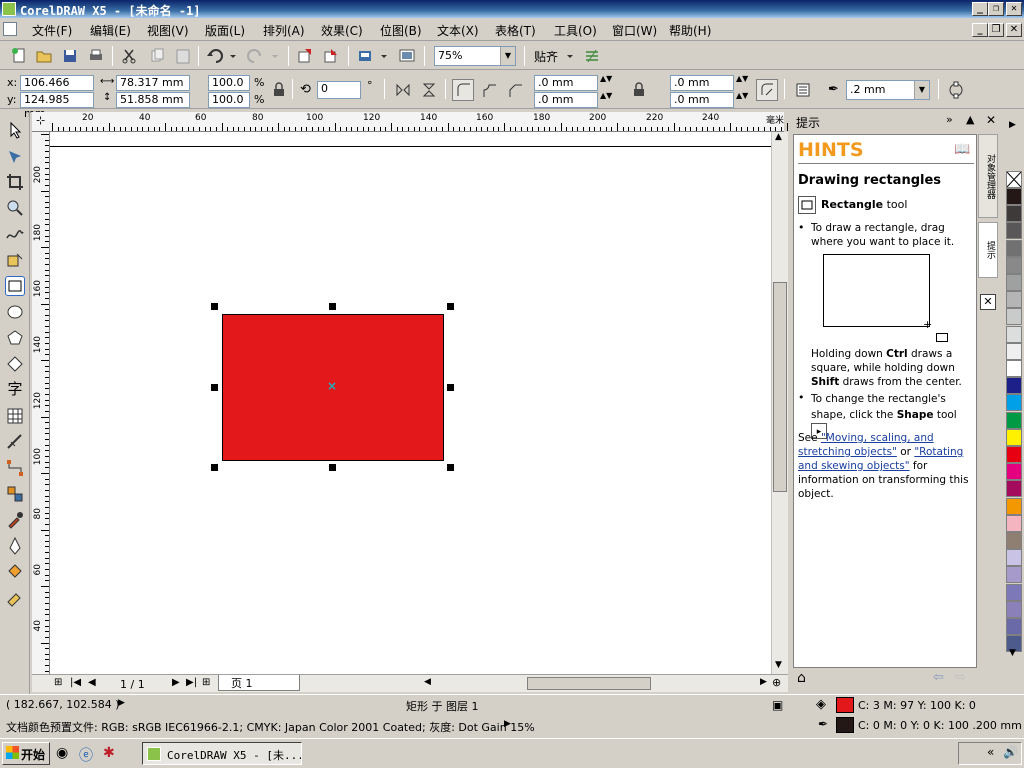  What do you see at coordinates (191, 682) in the screenshot?
I see `last-page-icon: ▶|` at bounding box center [191, 682].